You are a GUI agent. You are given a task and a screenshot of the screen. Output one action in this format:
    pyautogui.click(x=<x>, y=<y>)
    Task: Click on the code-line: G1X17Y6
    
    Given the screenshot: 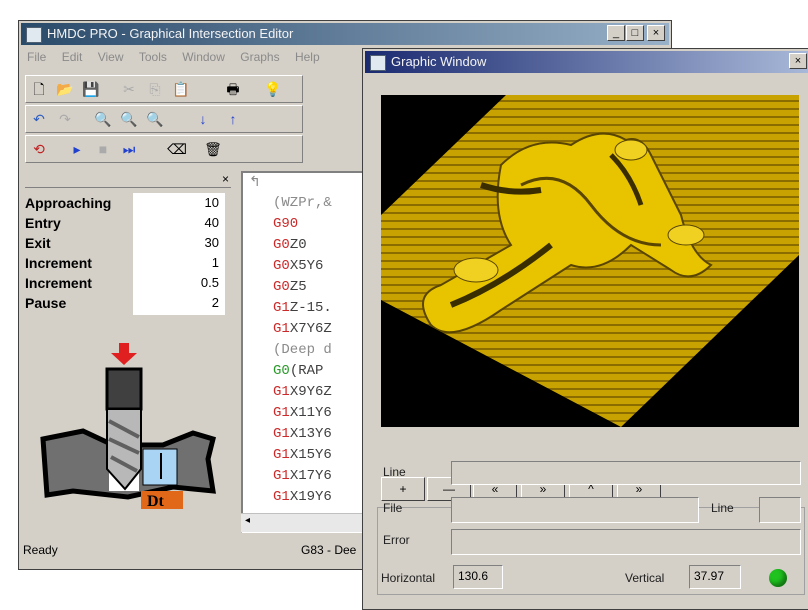 What is the action you would take?
    pyautogui.click(x=302, y=476)
    